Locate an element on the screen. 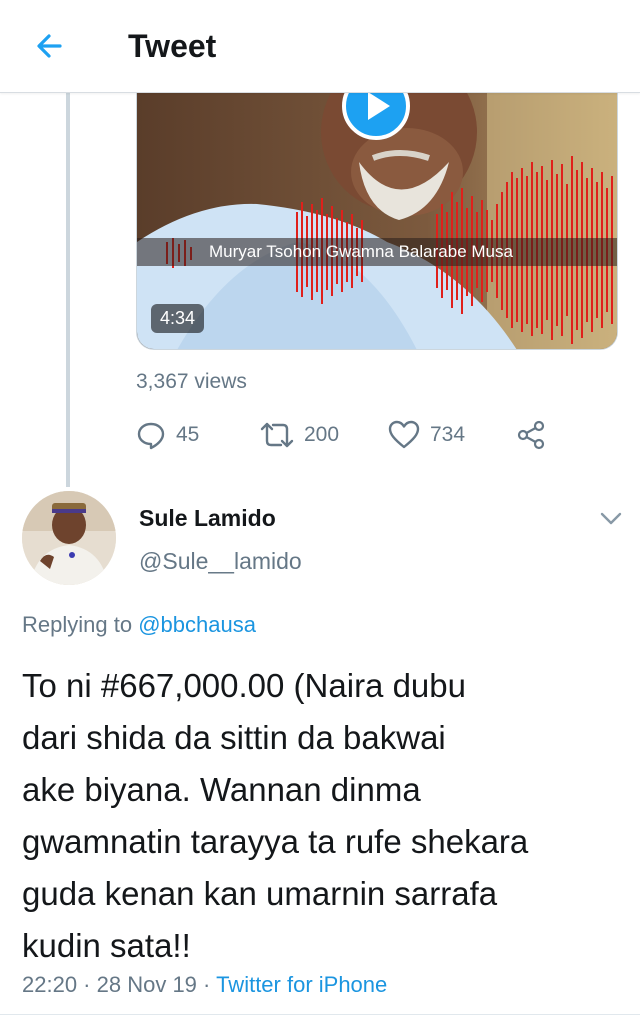 The image size is (640, 1024). replying-mention-link: @bbchausa is located at coordinates (197, 624).